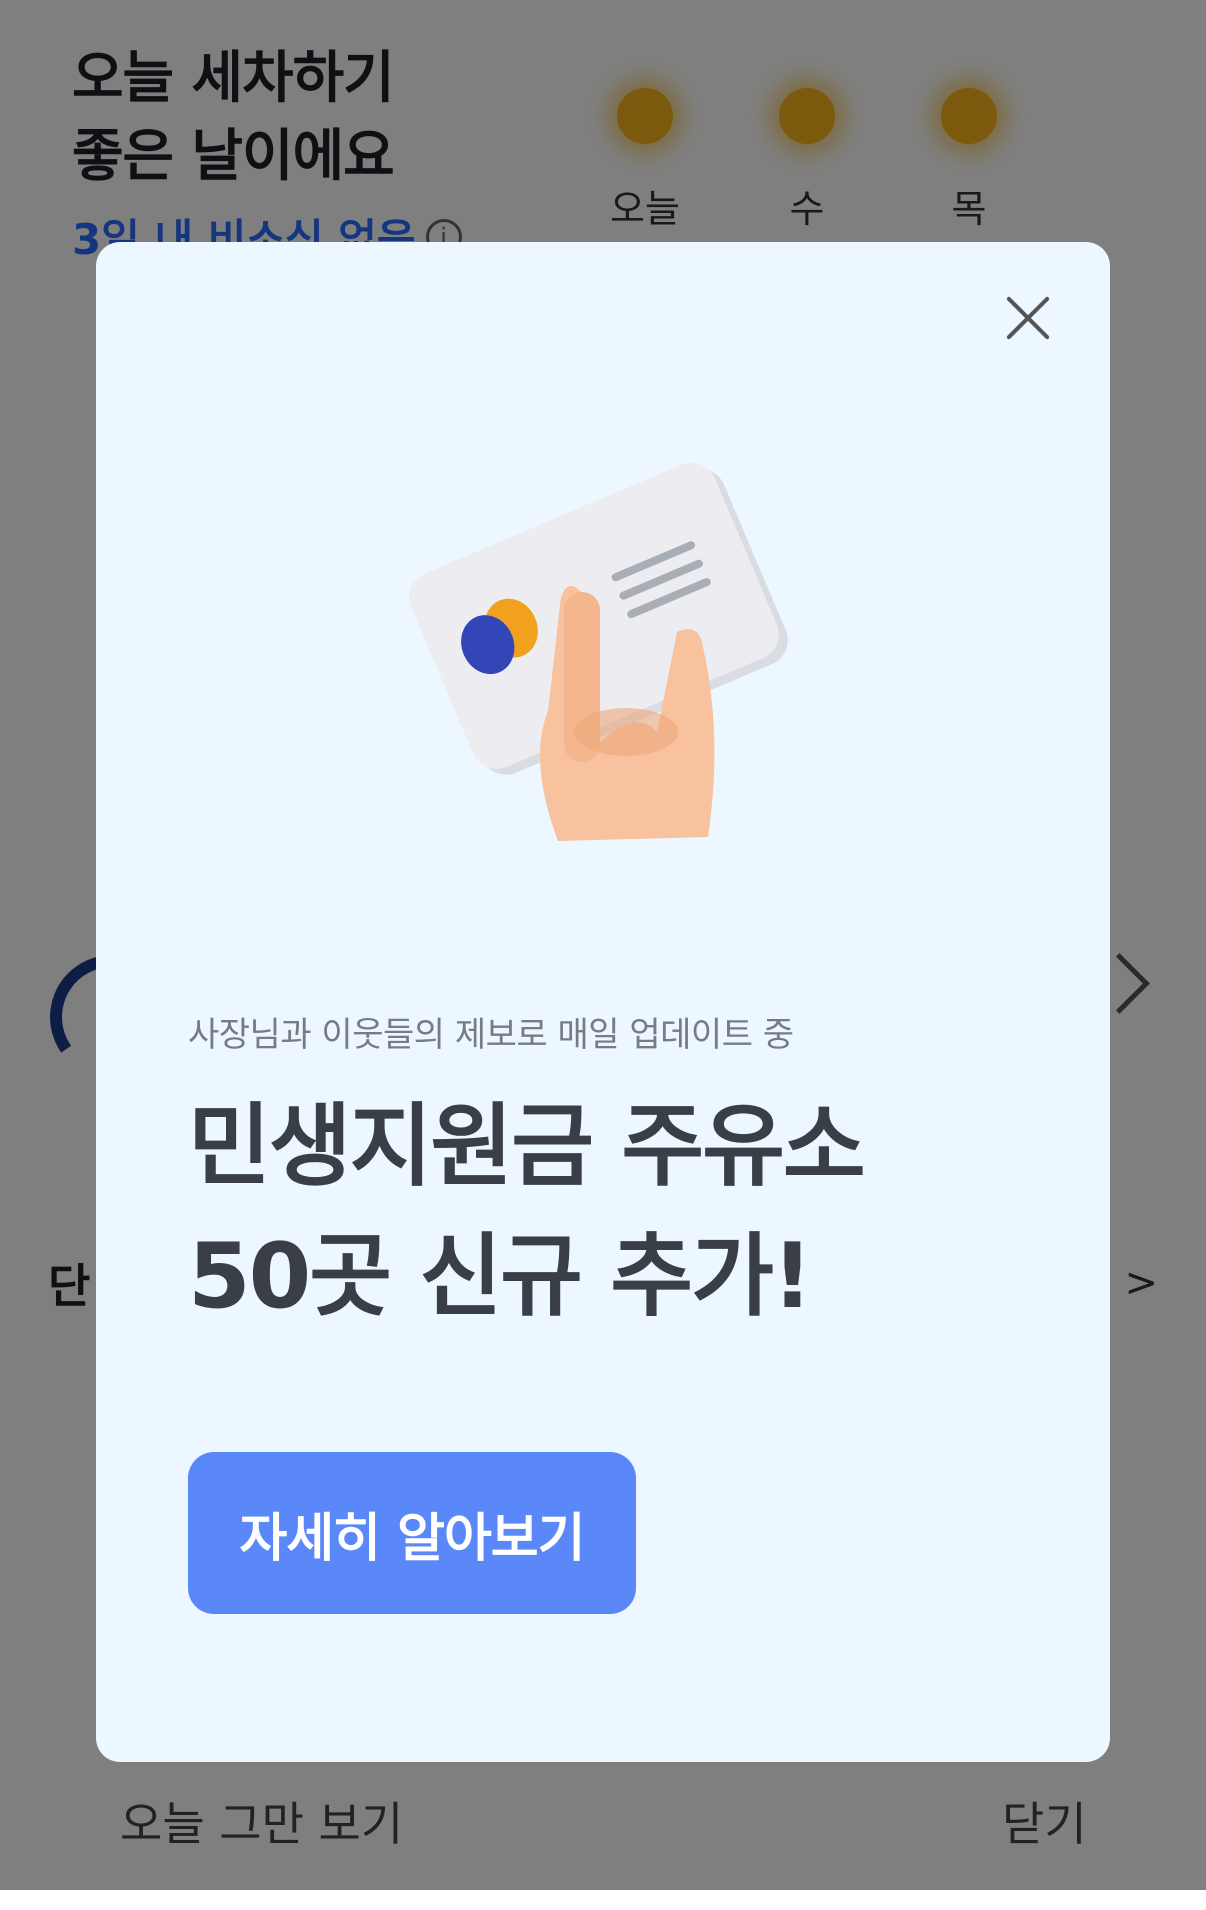 This screenshot has height=1910, width=1206. I want to click on dismiss-today-button: 오늘 그만 보기, so click(261, 1821).